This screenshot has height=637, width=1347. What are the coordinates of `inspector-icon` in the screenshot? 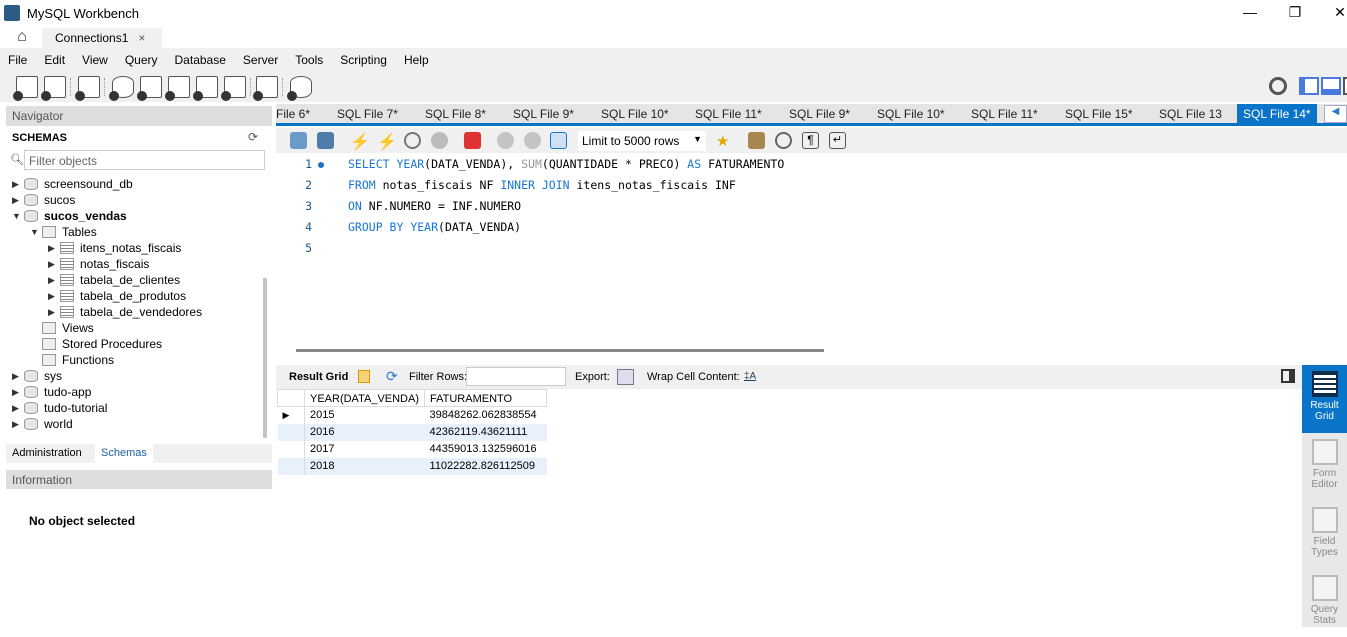 It's located at (87, 88).